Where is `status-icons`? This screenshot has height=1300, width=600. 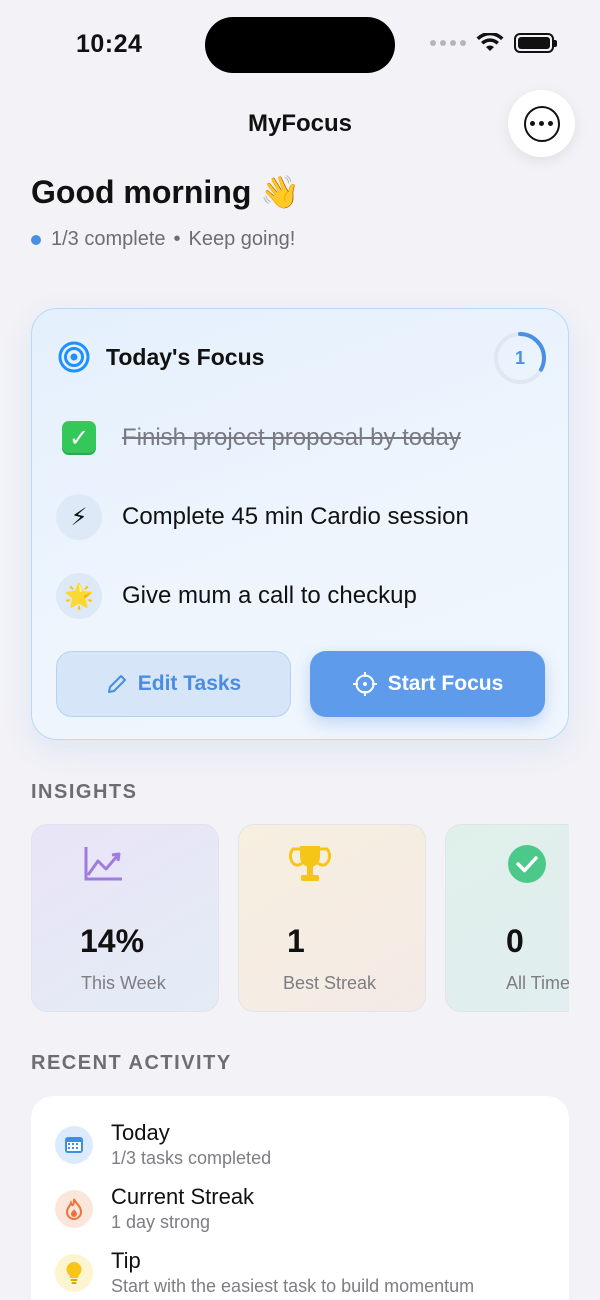
status-icons is located at coordinates (493, 43).